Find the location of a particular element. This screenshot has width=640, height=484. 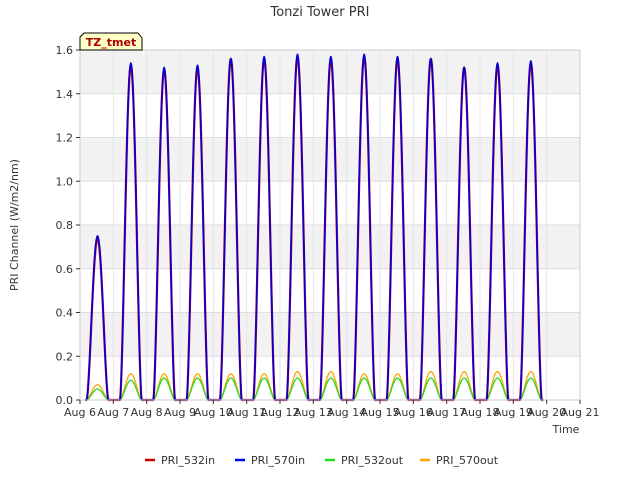

x-tick-label: Aug 21 is located at coordinates (580, 412).